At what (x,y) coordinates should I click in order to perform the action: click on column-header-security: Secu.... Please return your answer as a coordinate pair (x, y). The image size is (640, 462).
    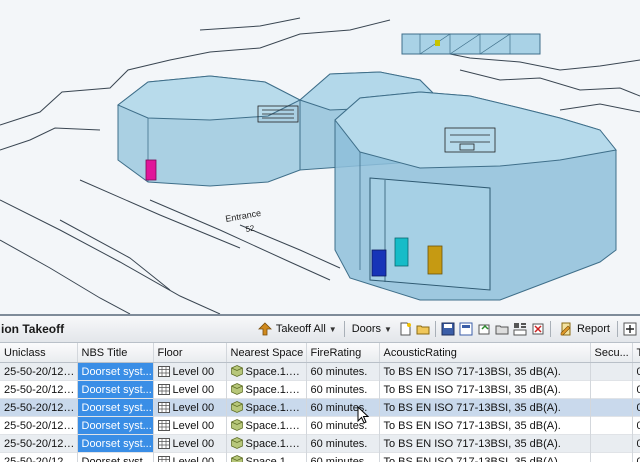
    Looking at the image, I should click on (611, 353).